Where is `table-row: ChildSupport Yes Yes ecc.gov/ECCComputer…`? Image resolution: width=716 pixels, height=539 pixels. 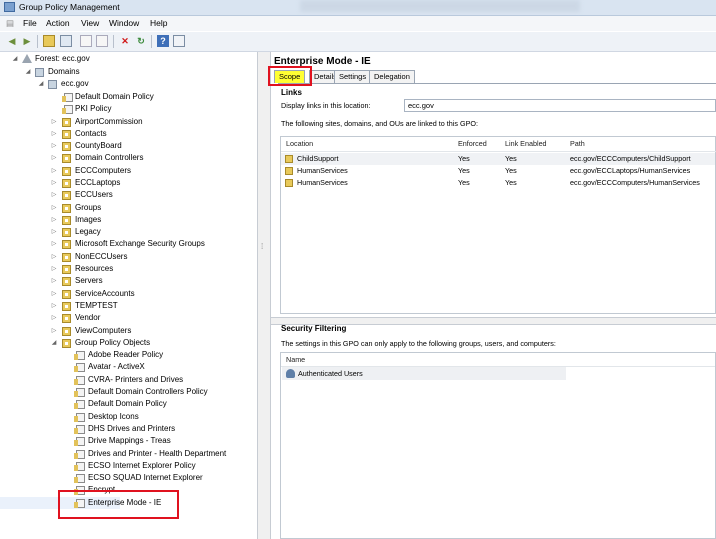
table-row: ChildSupport Yes Yes ecc.gov/ECCComputer… is located at coordinates (498, 159).